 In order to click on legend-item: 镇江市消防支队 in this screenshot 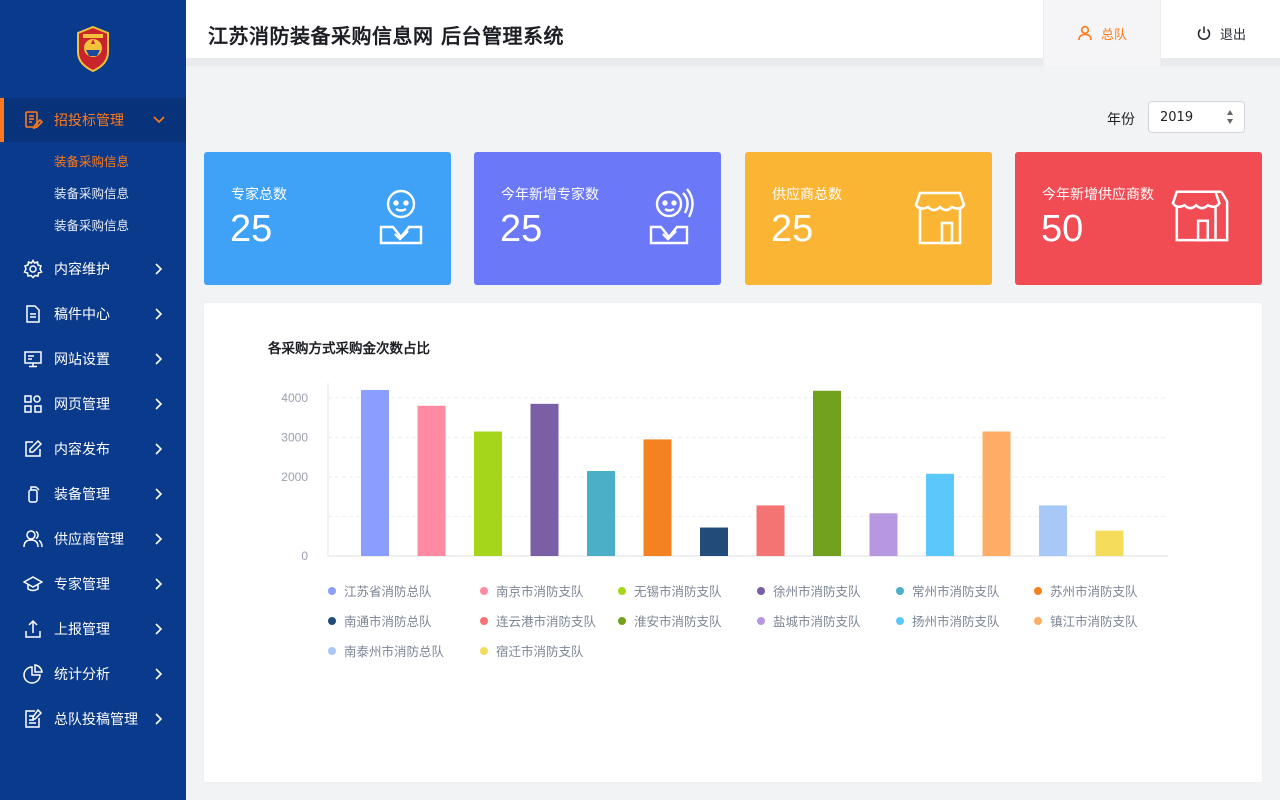, I will do `click(1086, 620)`.